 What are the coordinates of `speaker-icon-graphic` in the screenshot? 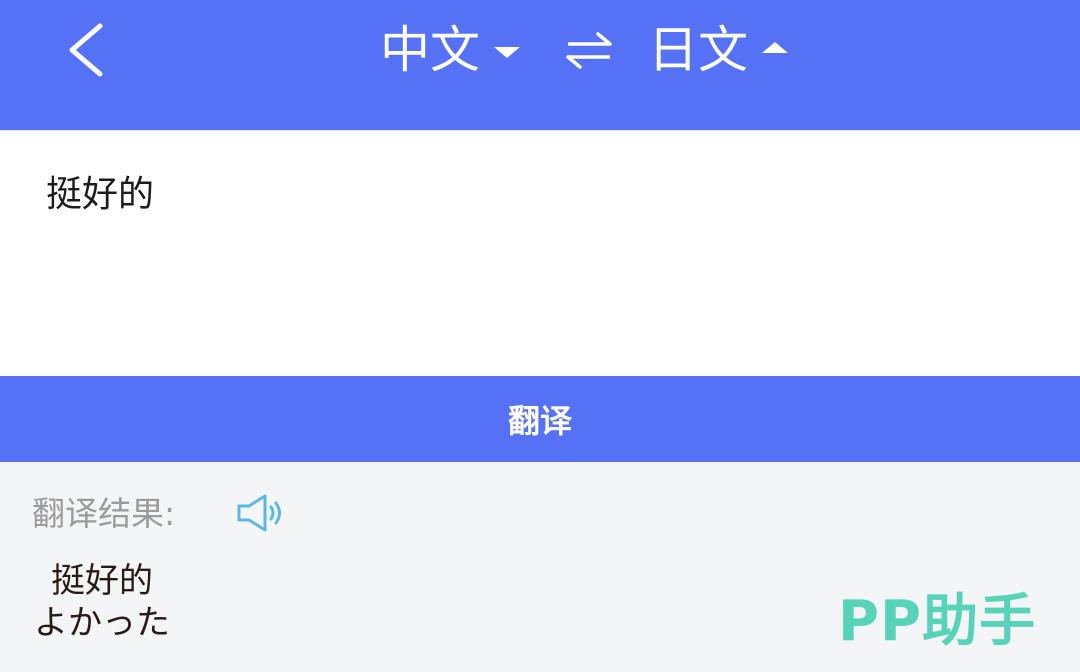 It's located at (259, 513).